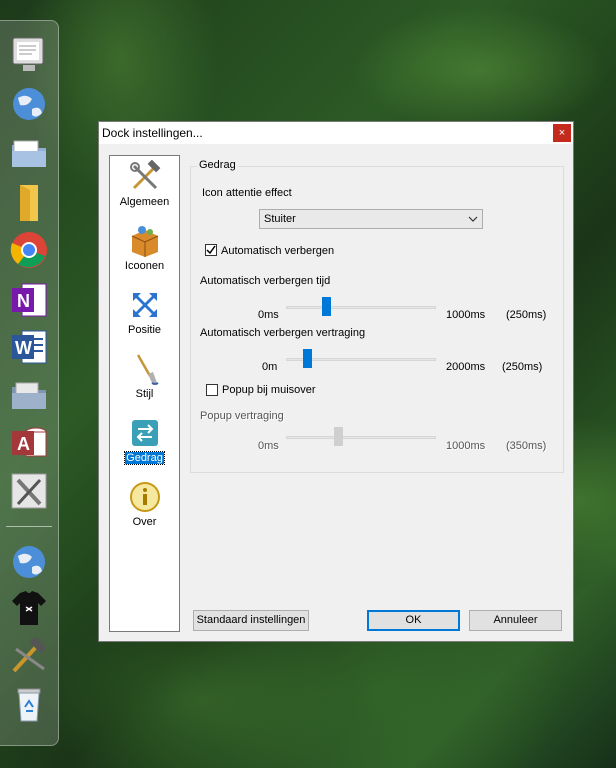  What do you see at coordinates (144, 433) in the screenshot?
I see `swap-arrows-icon` at bounding box center [144, 433].